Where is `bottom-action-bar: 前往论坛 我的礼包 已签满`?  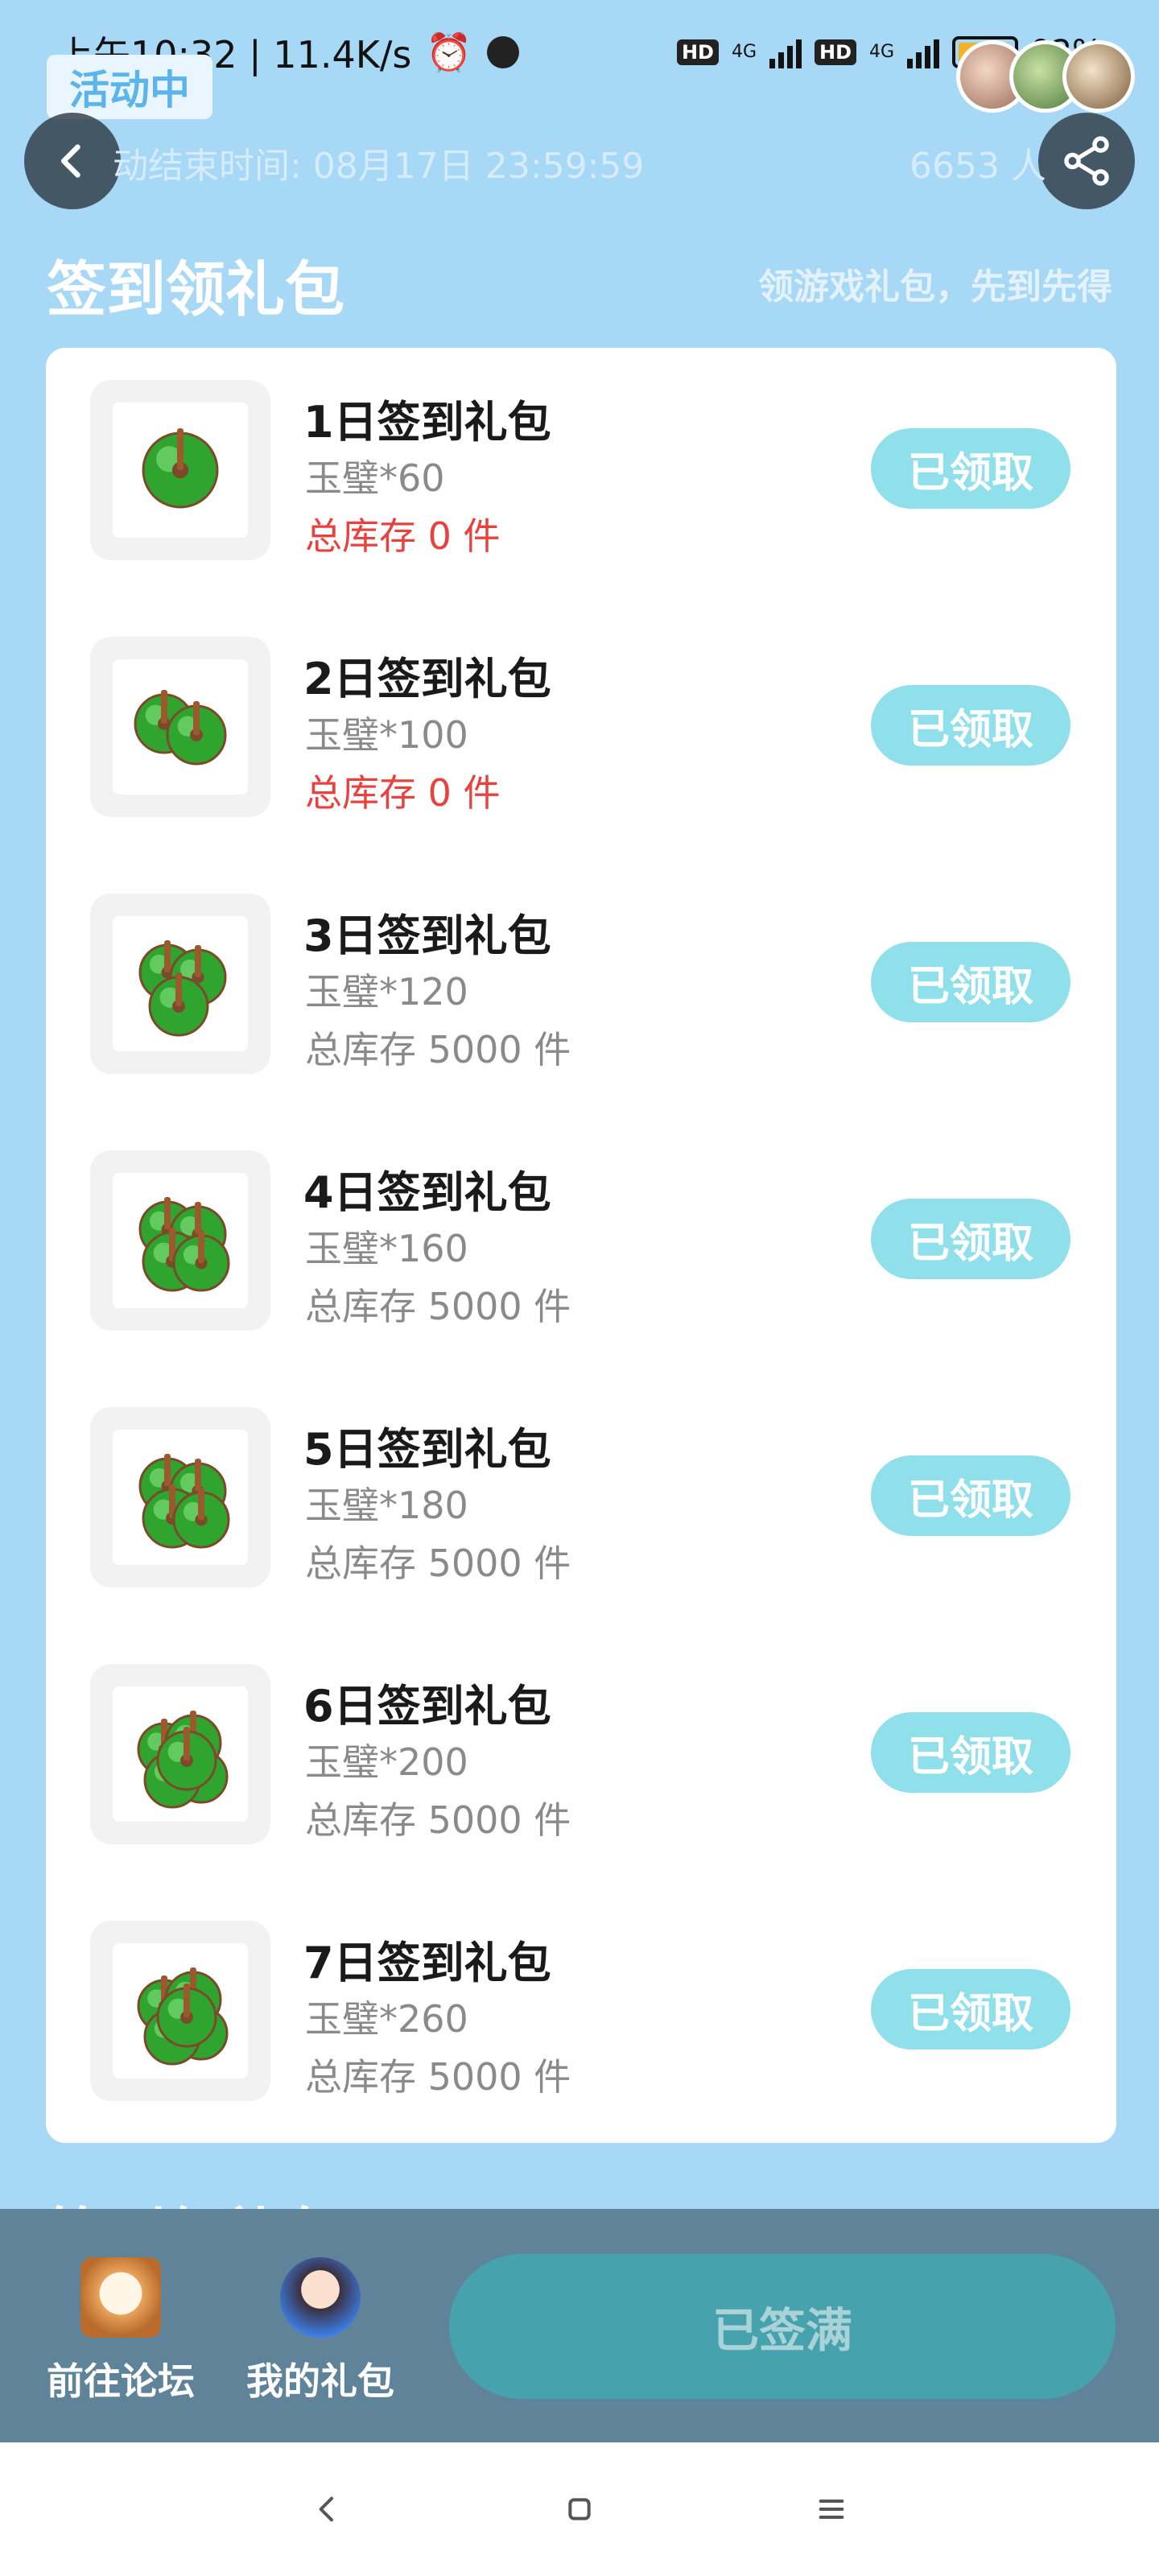
bottom-action-bar: 前往论坛 我的礼包 已签满 is located at coordinates (579, 2325).